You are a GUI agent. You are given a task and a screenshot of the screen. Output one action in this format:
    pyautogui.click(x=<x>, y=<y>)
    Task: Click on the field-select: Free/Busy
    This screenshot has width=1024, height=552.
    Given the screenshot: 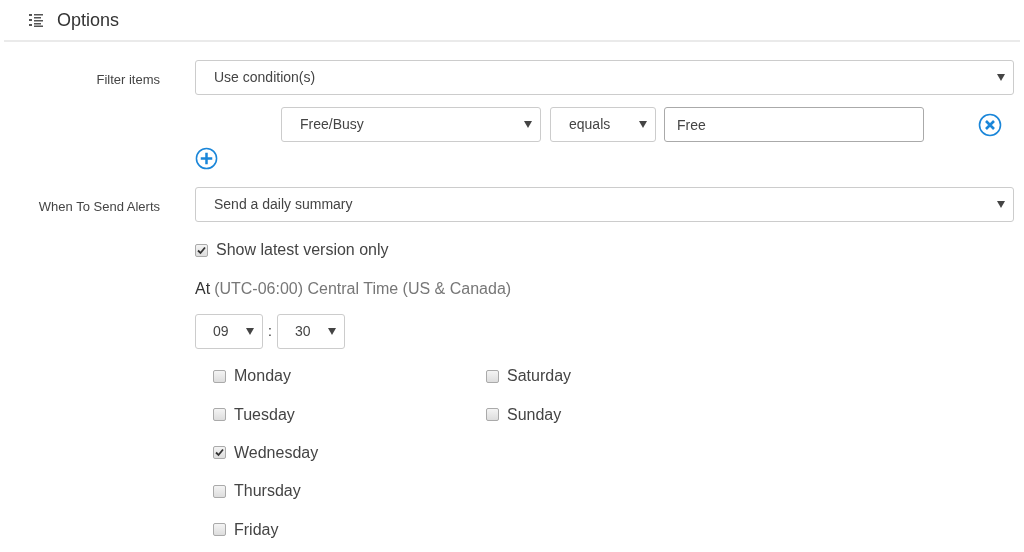 What is the action you would take?
    pyautogui.click(x=411, y=124)
    